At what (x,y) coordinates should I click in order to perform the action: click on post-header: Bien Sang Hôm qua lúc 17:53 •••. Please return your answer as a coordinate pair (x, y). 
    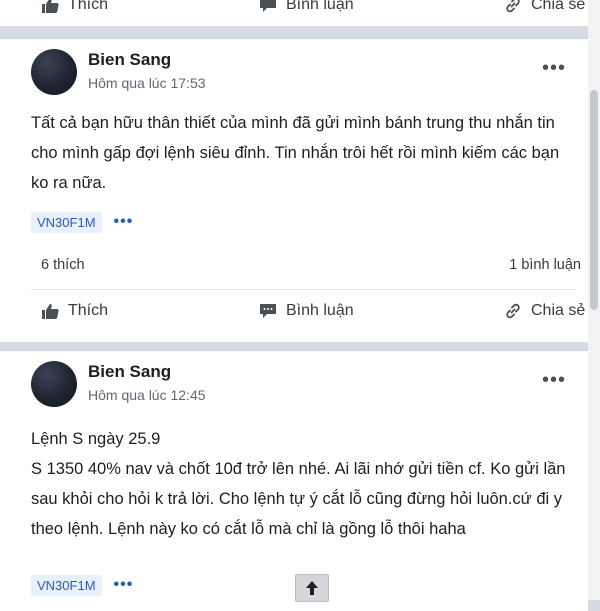
    Looking at the image, I should click on (294, 67).